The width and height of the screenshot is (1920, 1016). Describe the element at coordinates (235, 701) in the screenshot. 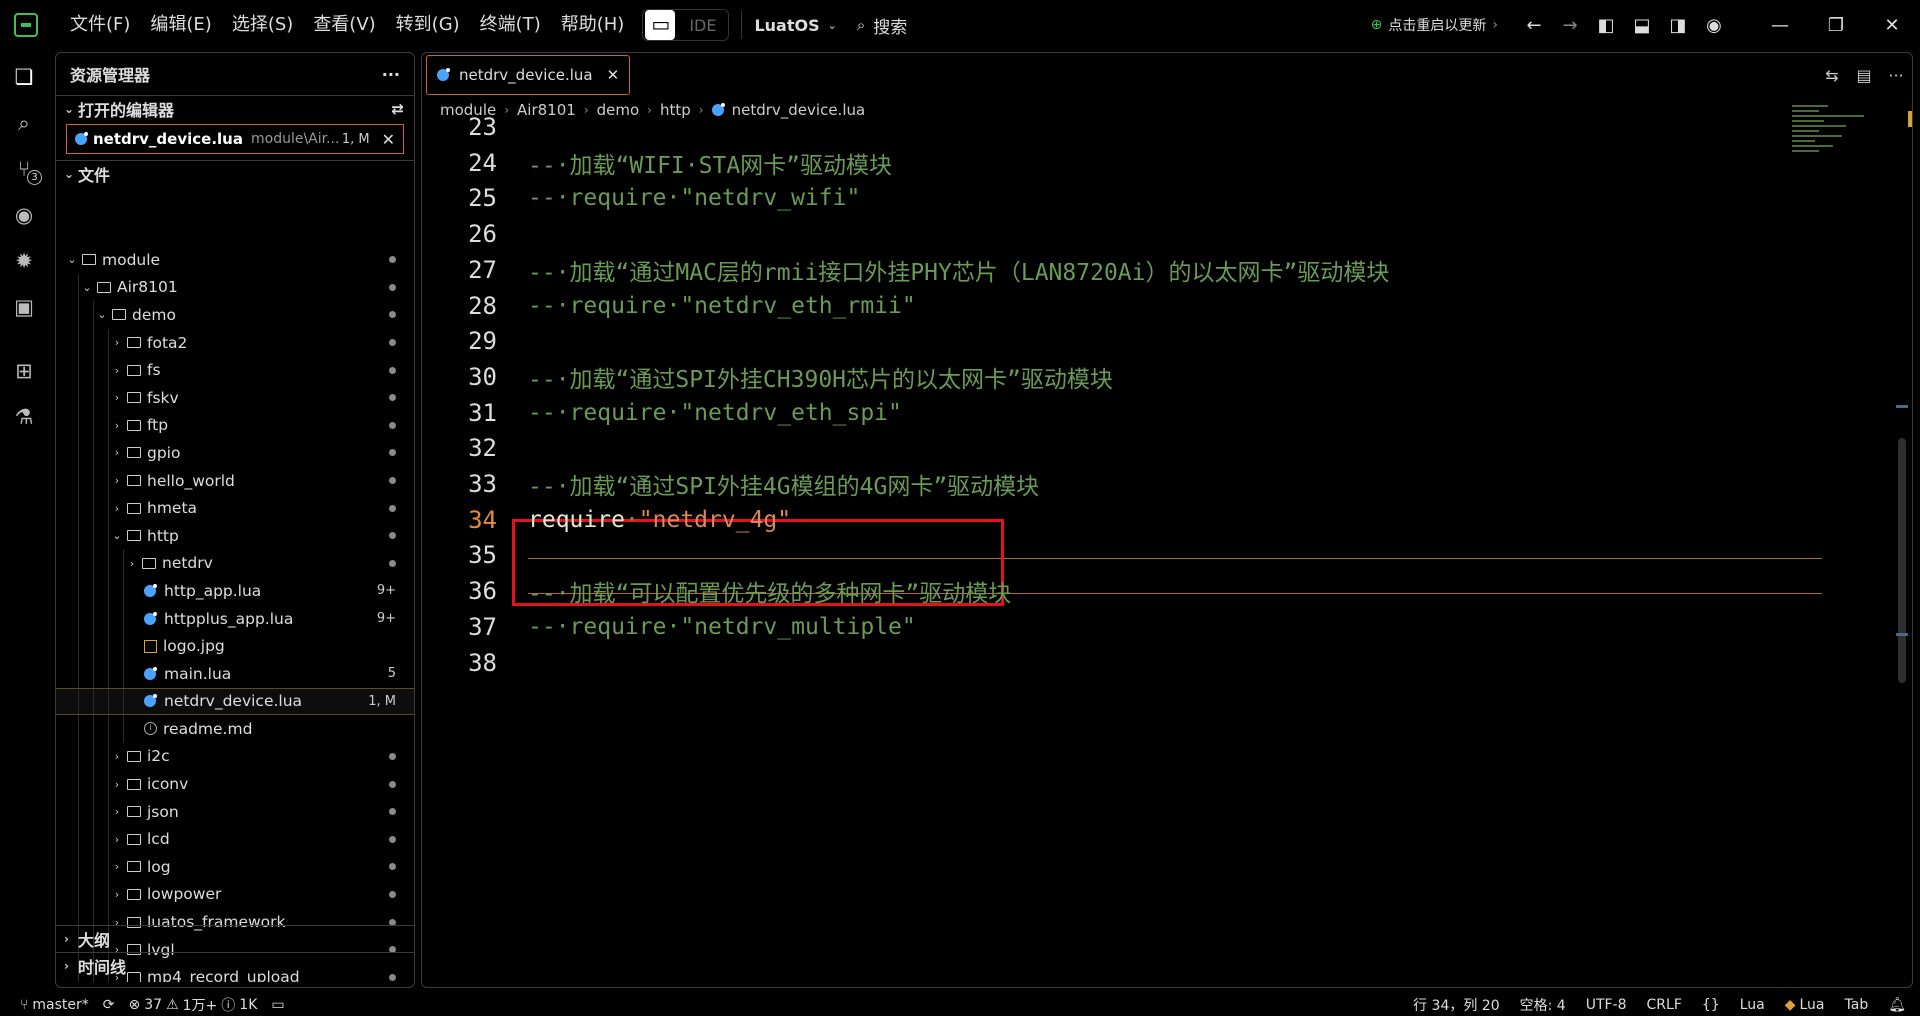

I see `tree-item: netdrv_device.lua 1, M` at that location.